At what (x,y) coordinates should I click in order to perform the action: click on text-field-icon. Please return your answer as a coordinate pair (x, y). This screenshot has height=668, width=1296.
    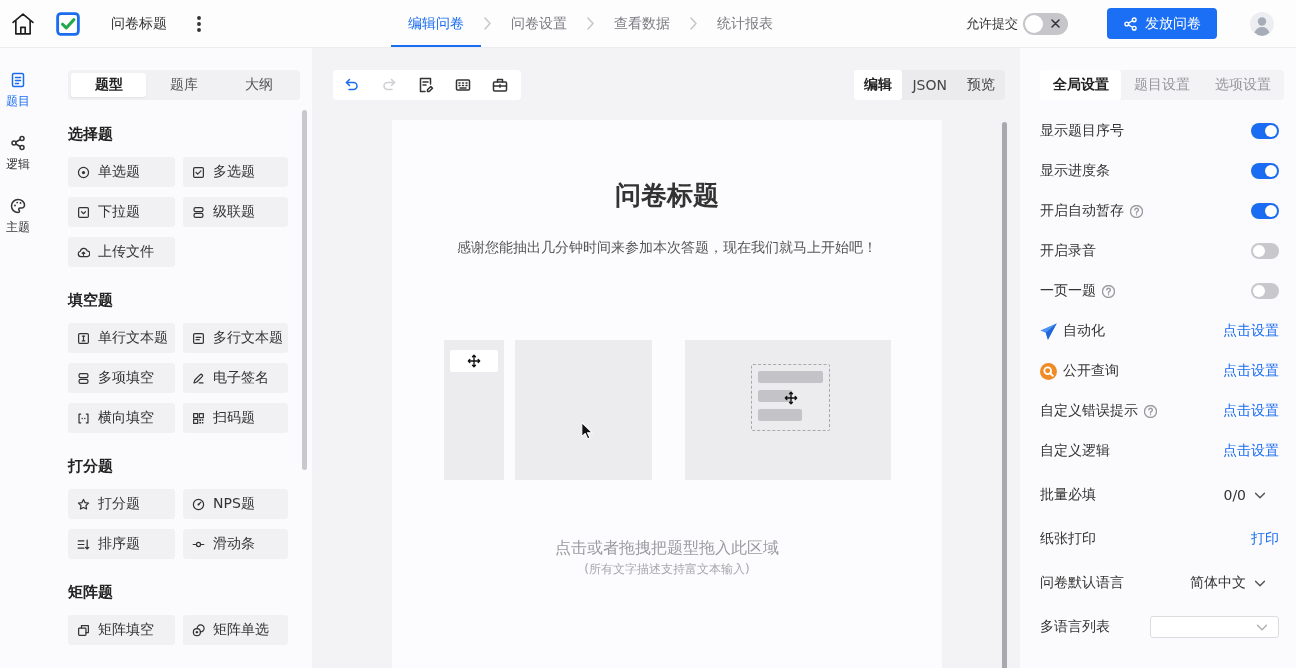
    Looking at the image, I should click on (83, 338).